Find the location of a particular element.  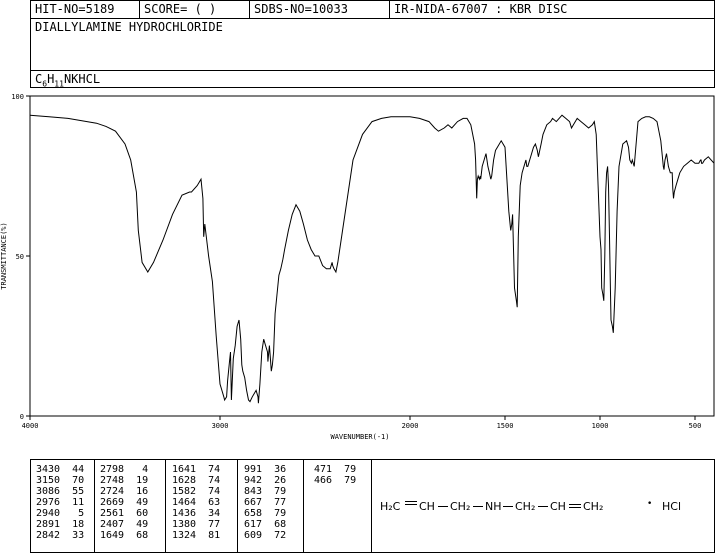

y-tick-label: 0 is located at coordinates (22, 417).